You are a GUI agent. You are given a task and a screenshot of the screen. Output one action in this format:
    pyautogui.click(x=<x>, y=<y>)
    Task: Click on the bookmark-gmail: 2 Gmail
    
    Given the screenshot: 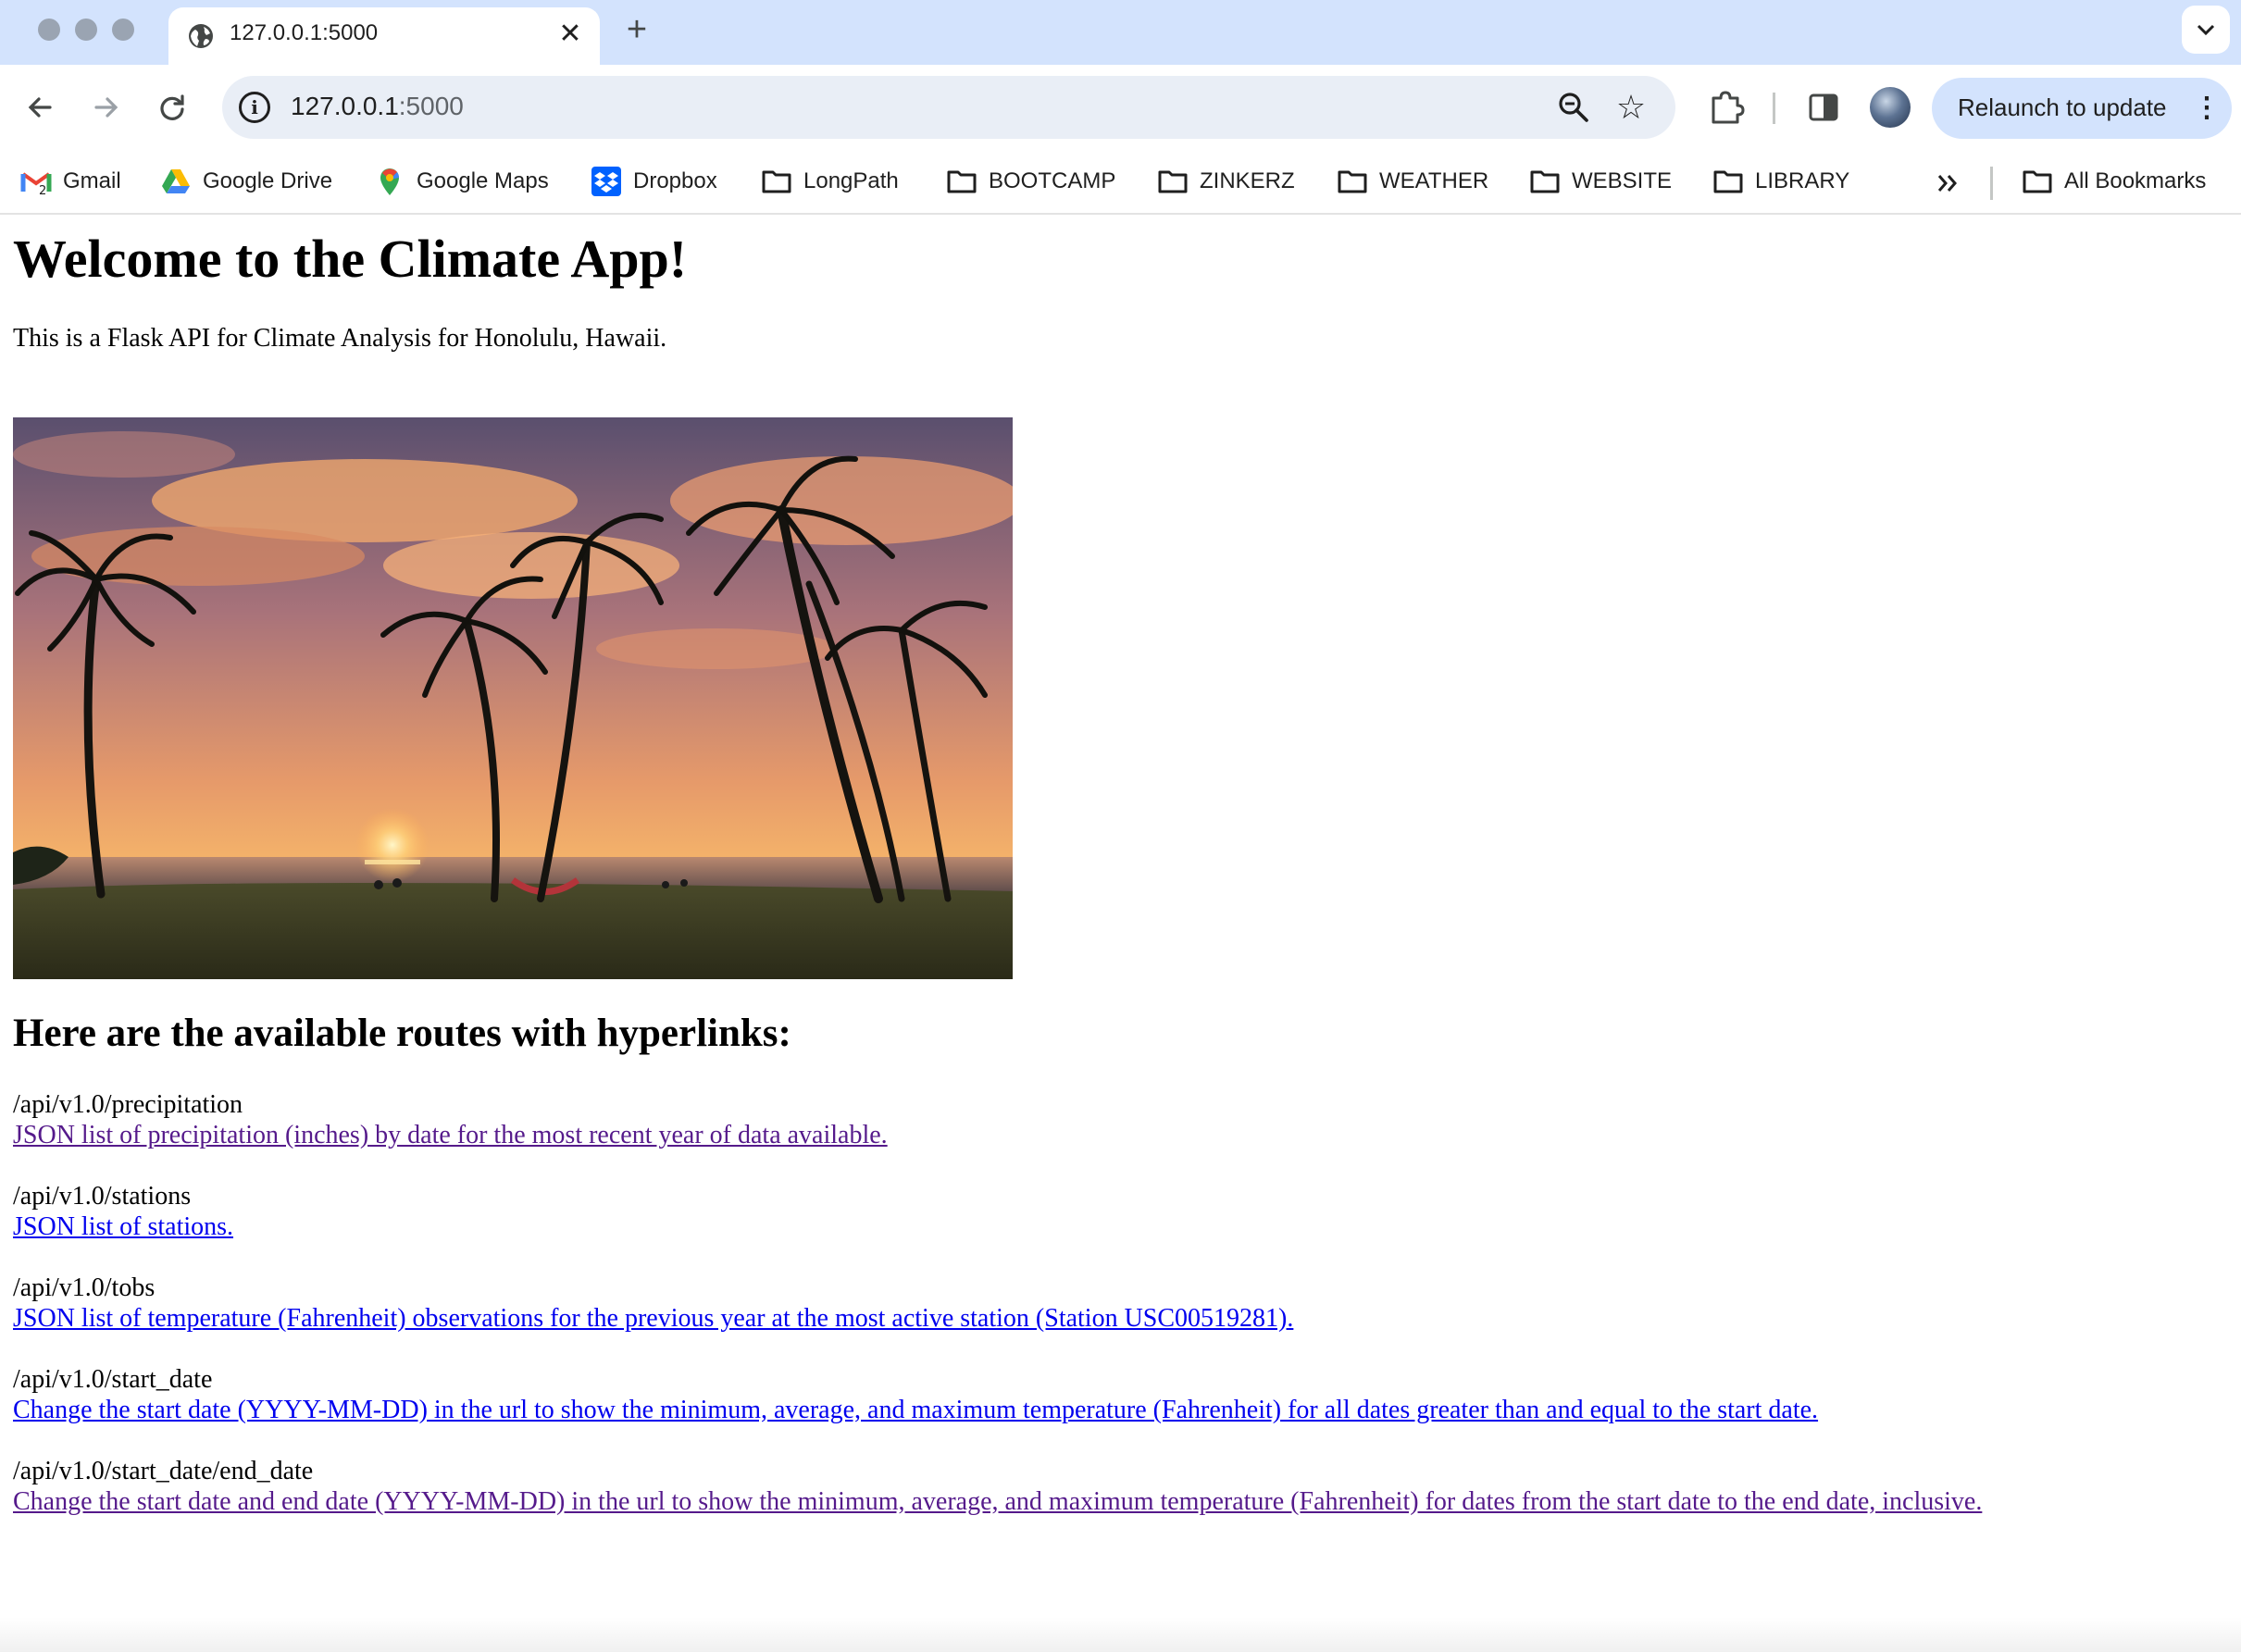 What is the action you would take?
    pyautogui.click(x=70, y=181)
    